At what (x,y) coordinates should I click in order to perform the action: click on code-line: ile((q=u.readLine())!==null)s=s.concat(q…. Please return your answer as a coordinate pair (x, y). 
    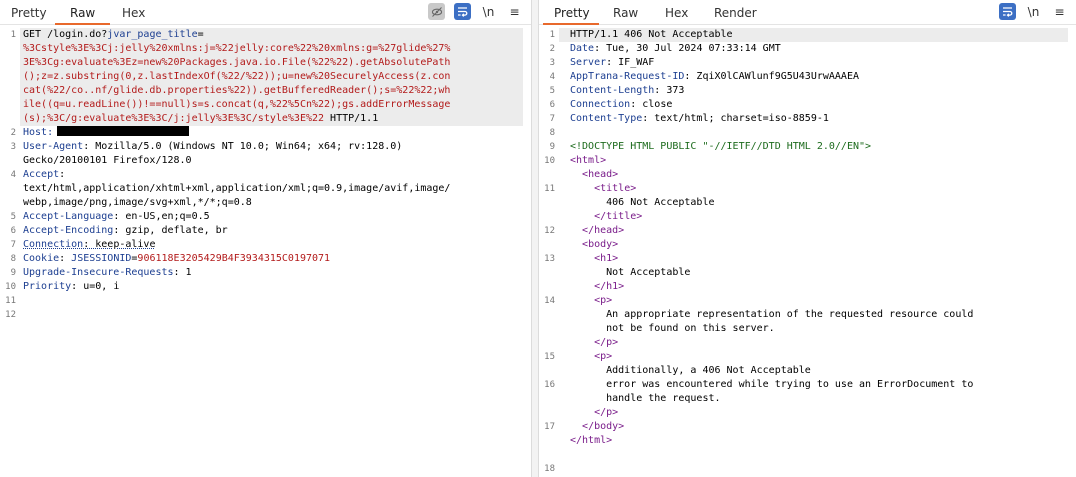
    Looking at the image, I should click on (273, 105).